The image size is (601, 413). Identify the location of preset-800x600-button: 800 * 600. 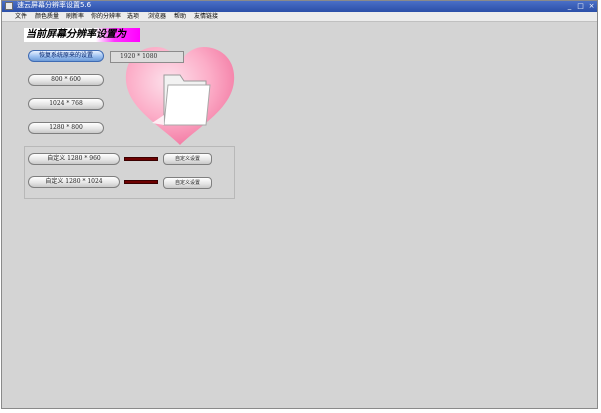
(66, 80).